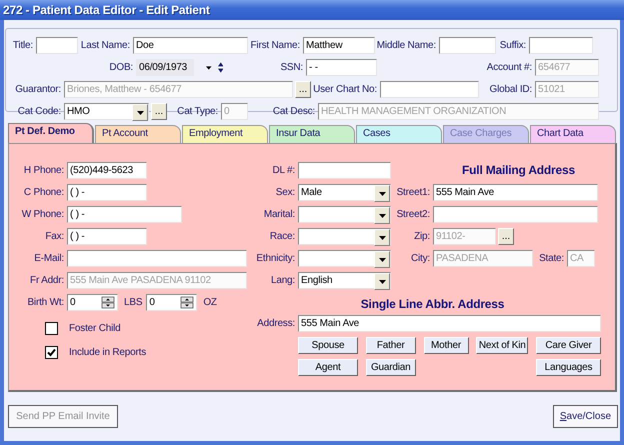 The width and height of the screenshot is (624, 445). Describe the element at coordinates (283, 170) in the screenshot. I see `field-label: DL #:` at that location.